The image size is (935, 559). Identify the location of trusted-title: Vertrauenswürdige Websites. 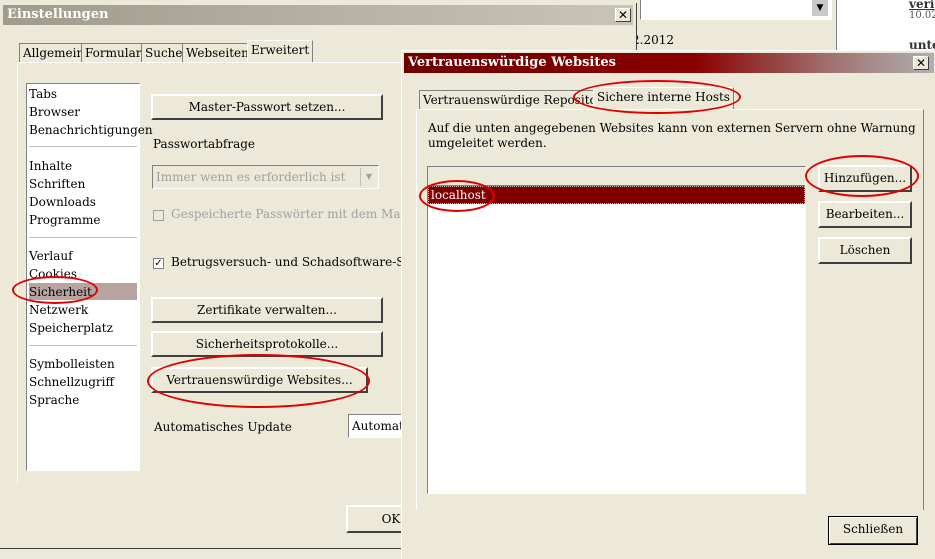
(512, 62).